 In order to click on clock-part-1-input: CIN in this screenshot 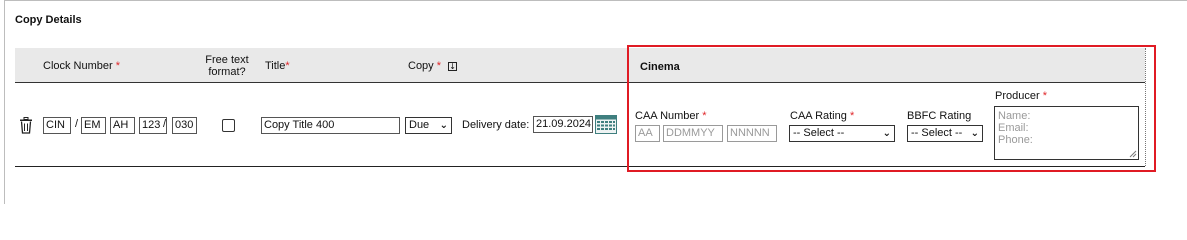, I will do `click(57, 125)`.